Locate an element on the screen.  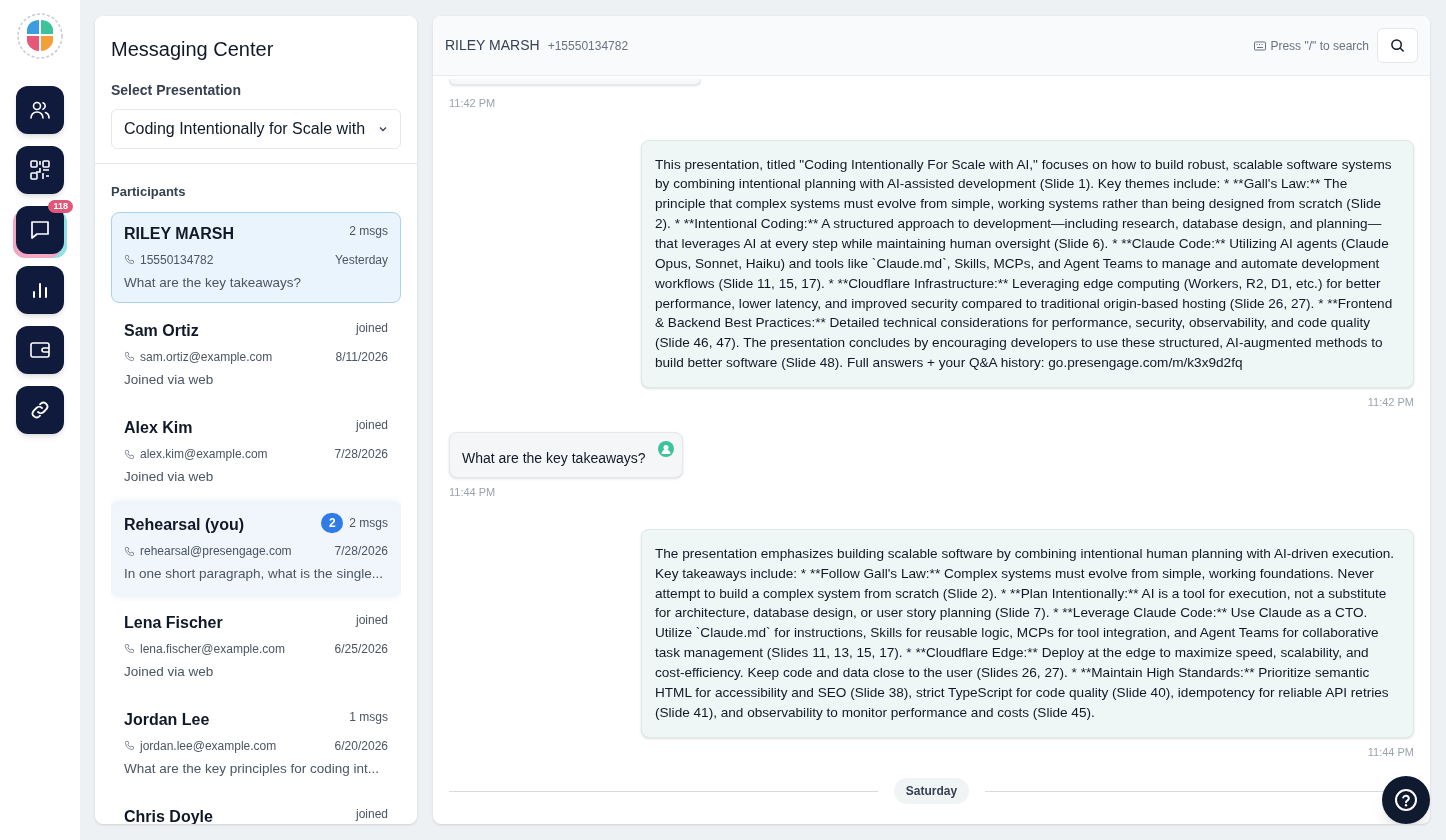
participant-contact: jordan.lee@example.com is located at coordinates (208, 746).